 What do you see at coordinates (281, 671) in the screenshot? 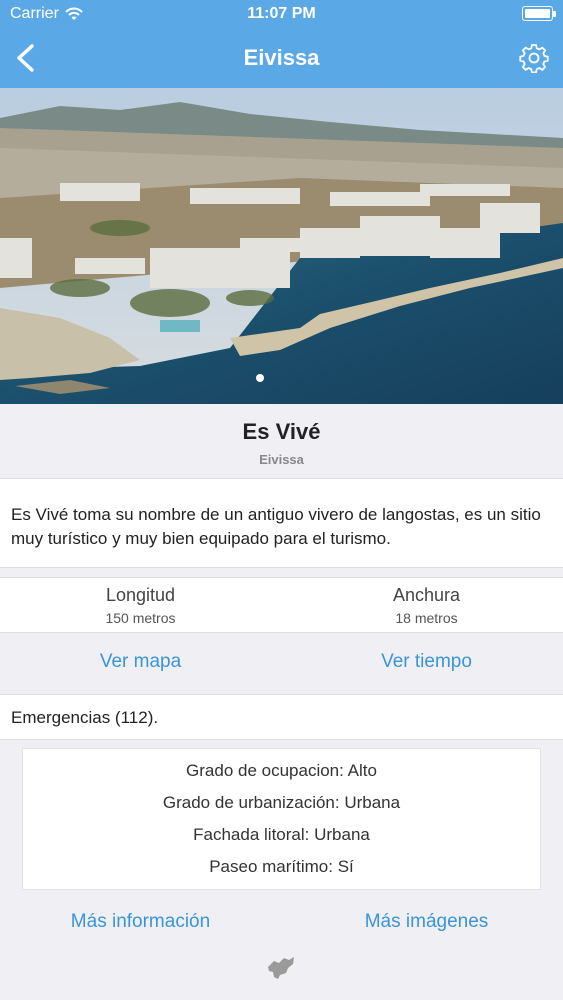
I see `actions-row: Ver mapa Ver tiempo` at bounding box center [281, 671].